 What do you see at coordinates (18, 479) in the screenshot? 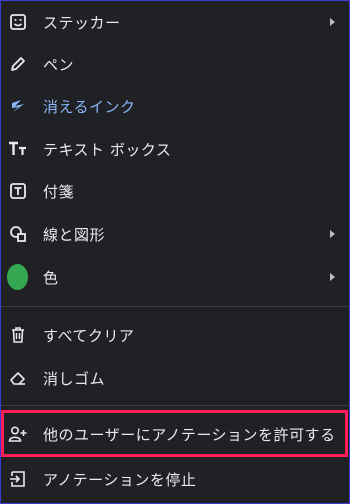
I see `exit-icon` at bounding box center [18, 479].